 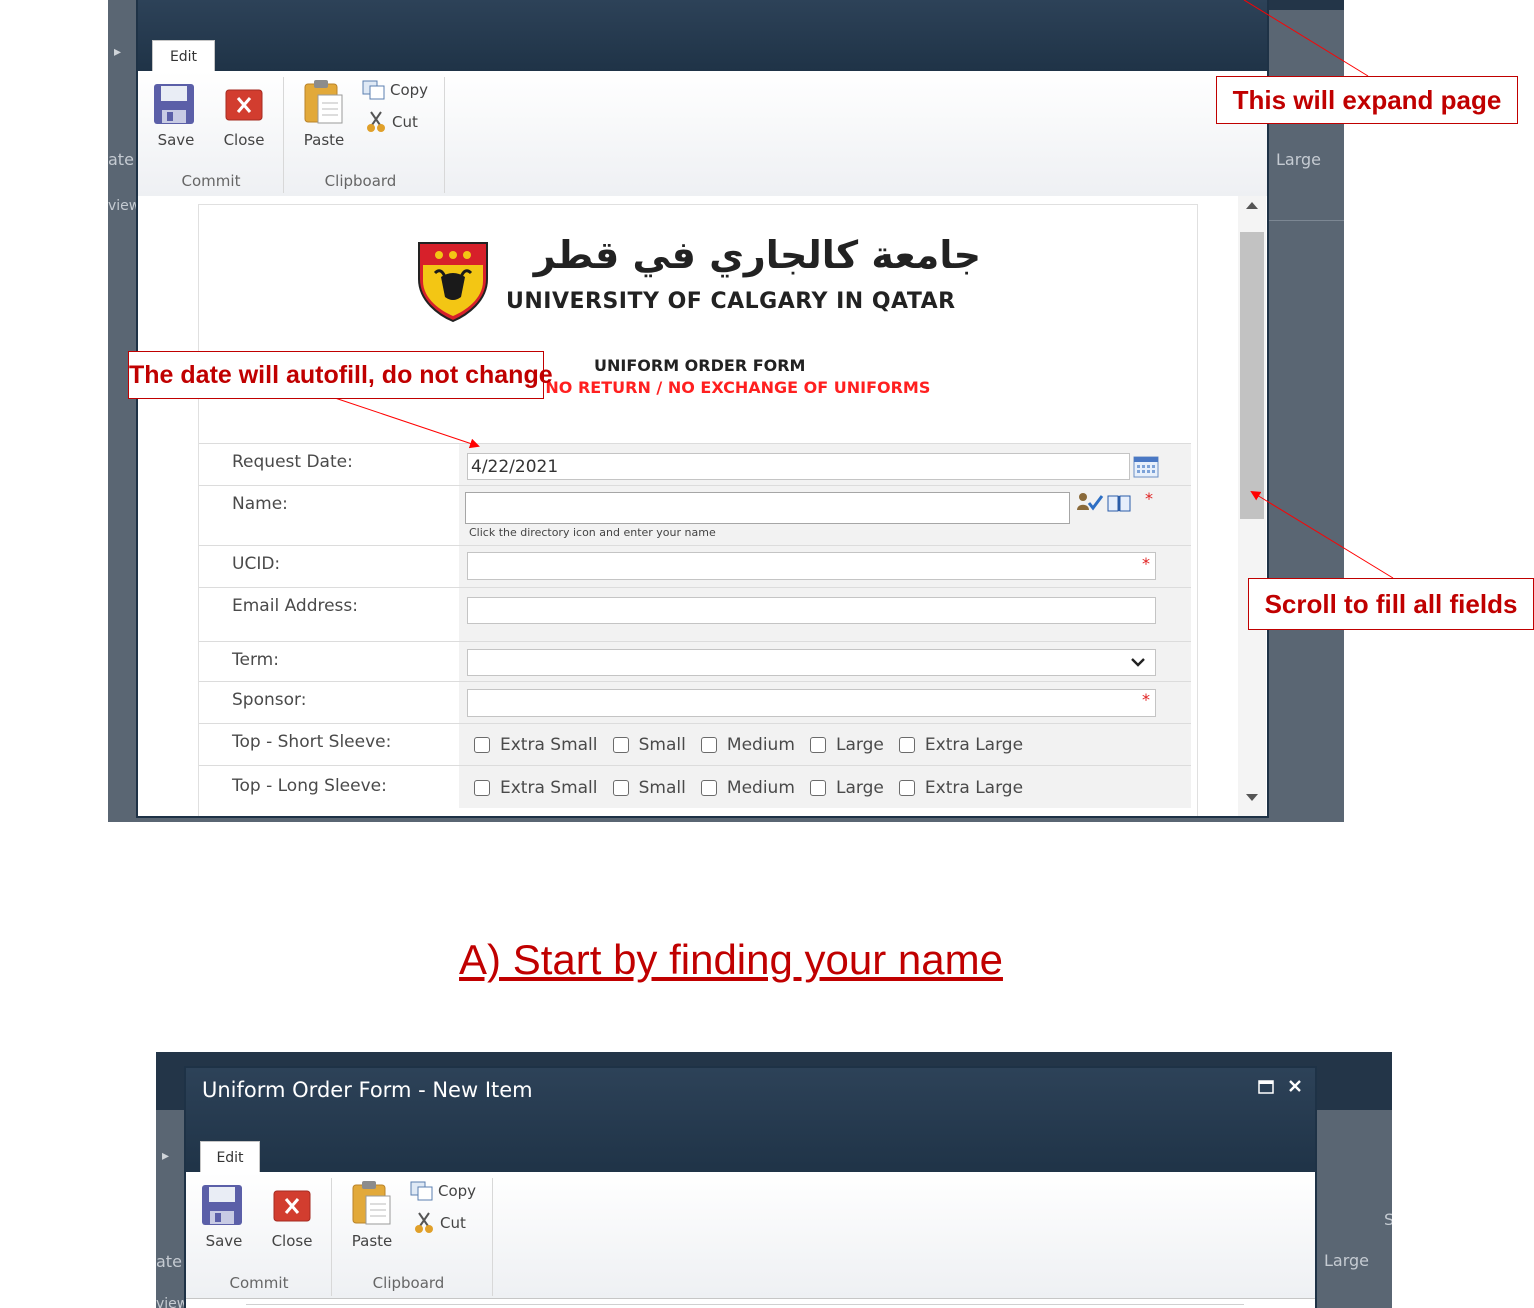 I want to click on bg-fragment-right-1: Large, so click(x=1347, y=1260).